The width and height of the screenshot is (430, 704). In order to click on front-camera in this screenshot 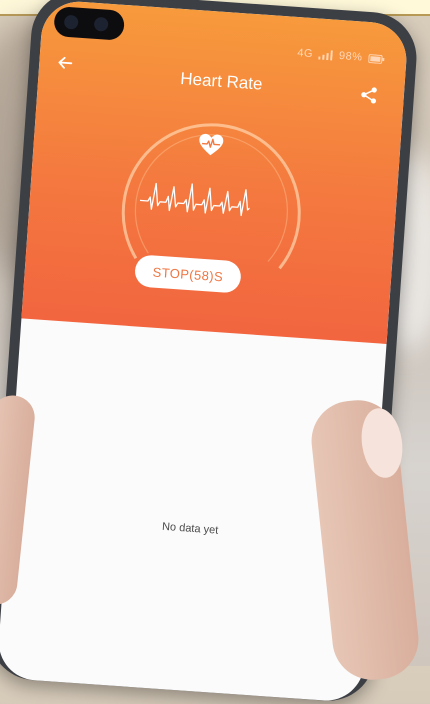, I will do `click(89, 23)`.